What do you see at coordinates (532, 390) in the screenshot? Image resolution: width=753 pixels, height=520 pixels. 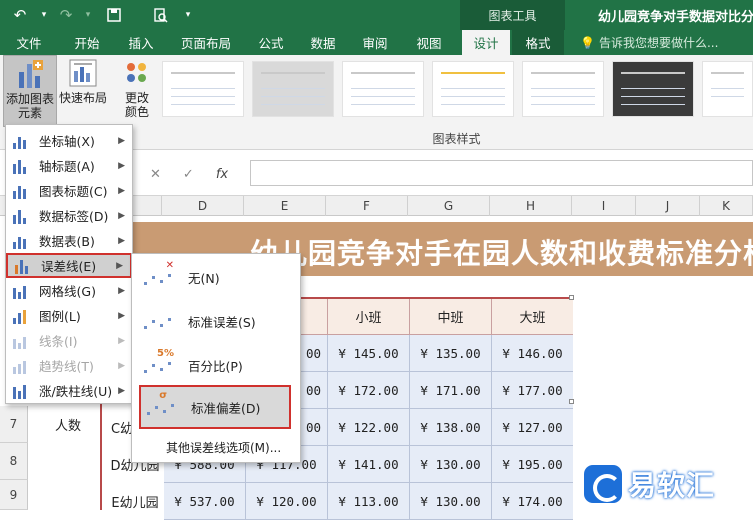 I see `table-cell: ¥ 177.00` at bounding box center [532, 390].